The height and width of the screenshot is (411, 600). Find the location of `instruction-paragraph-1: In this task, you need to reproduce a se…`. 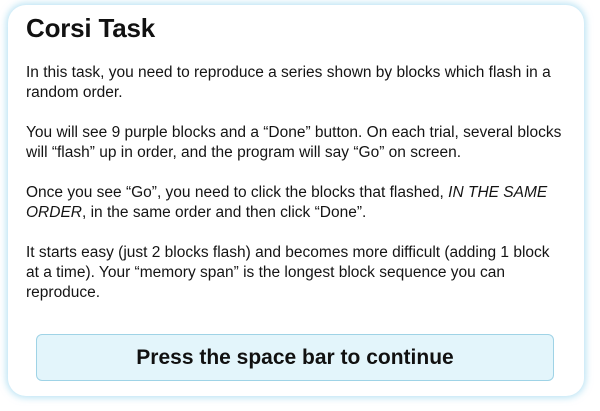

instruction-paragraph-1: In this task, you need to reproduce a se… is located at coordinates (288, 82).